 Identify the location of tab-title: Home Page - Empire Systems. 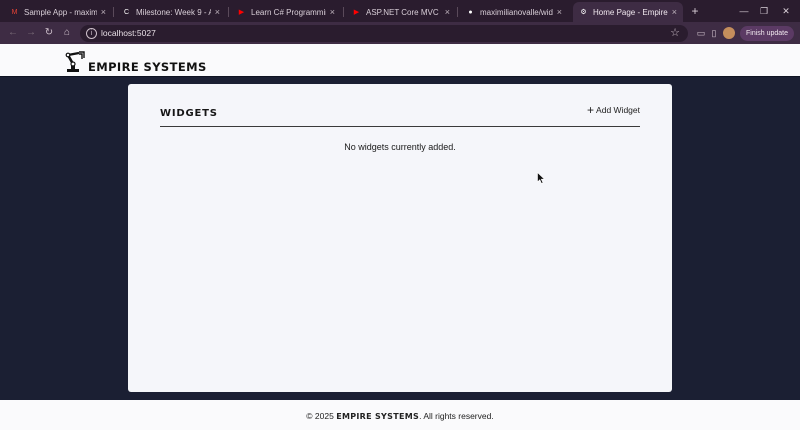
(630, 12).